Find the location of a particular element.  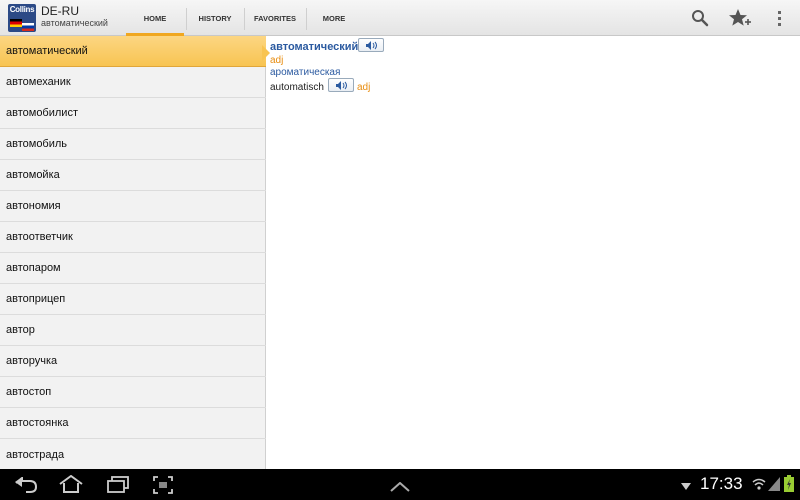

list-item: автомойка is located at coordinates (133, 175).